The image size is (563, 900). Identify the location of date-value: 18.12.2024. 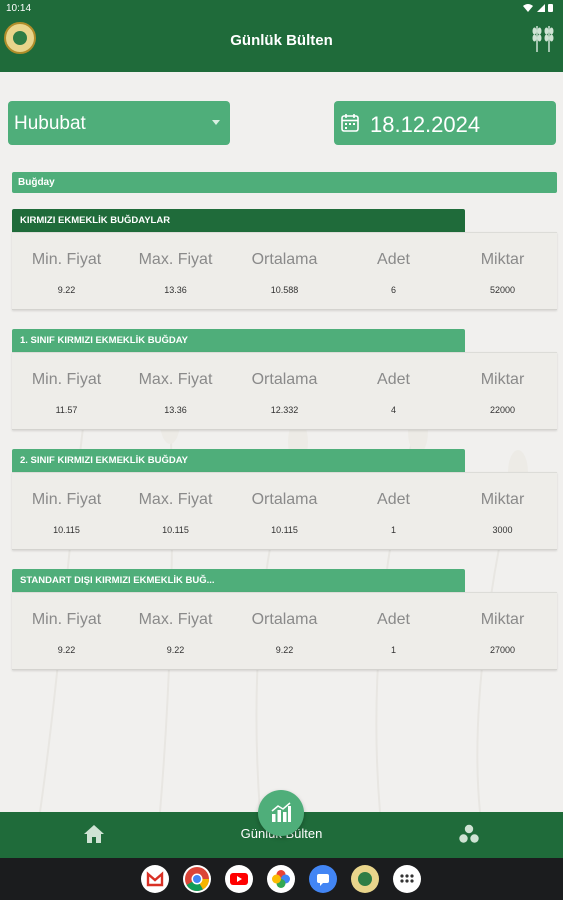
(425, 124).